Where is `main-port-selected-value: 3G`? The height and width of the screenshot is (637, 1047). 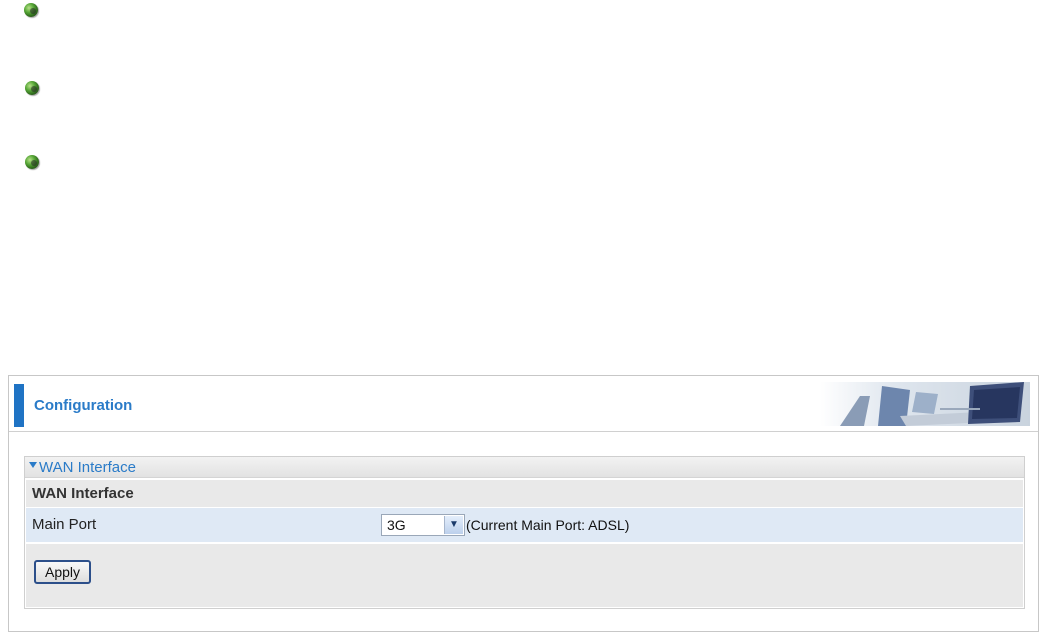
main-port-selected-value: 3G is located at coordinates (396, 525).